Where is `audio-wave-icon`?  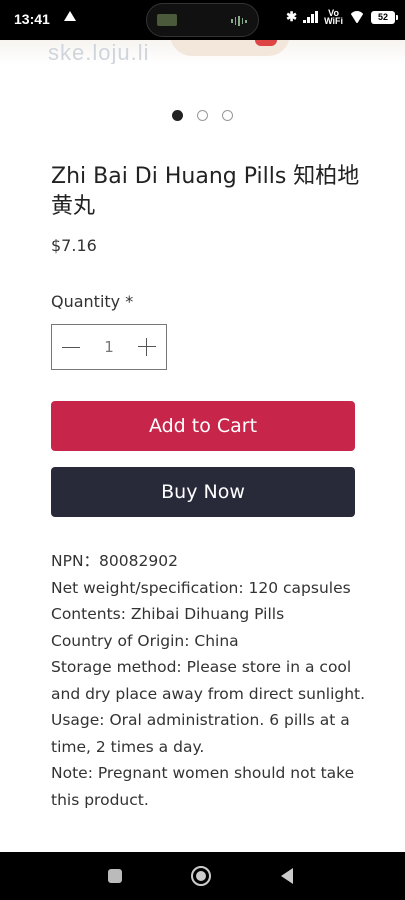
audio-wave-icon is located at coordinates (239, 21).